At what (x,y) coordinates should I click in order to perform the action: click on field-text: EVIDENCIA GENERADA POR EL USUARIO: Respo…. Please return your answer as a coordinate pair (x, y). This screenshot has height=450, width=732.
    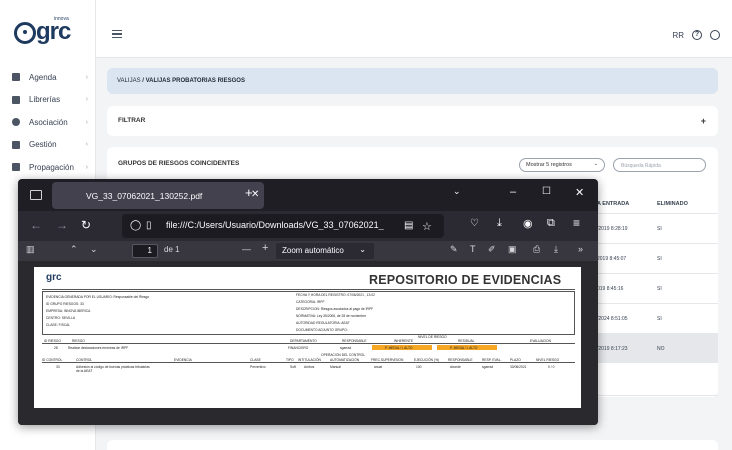
    Looking at the image, I should click on (98, 297).